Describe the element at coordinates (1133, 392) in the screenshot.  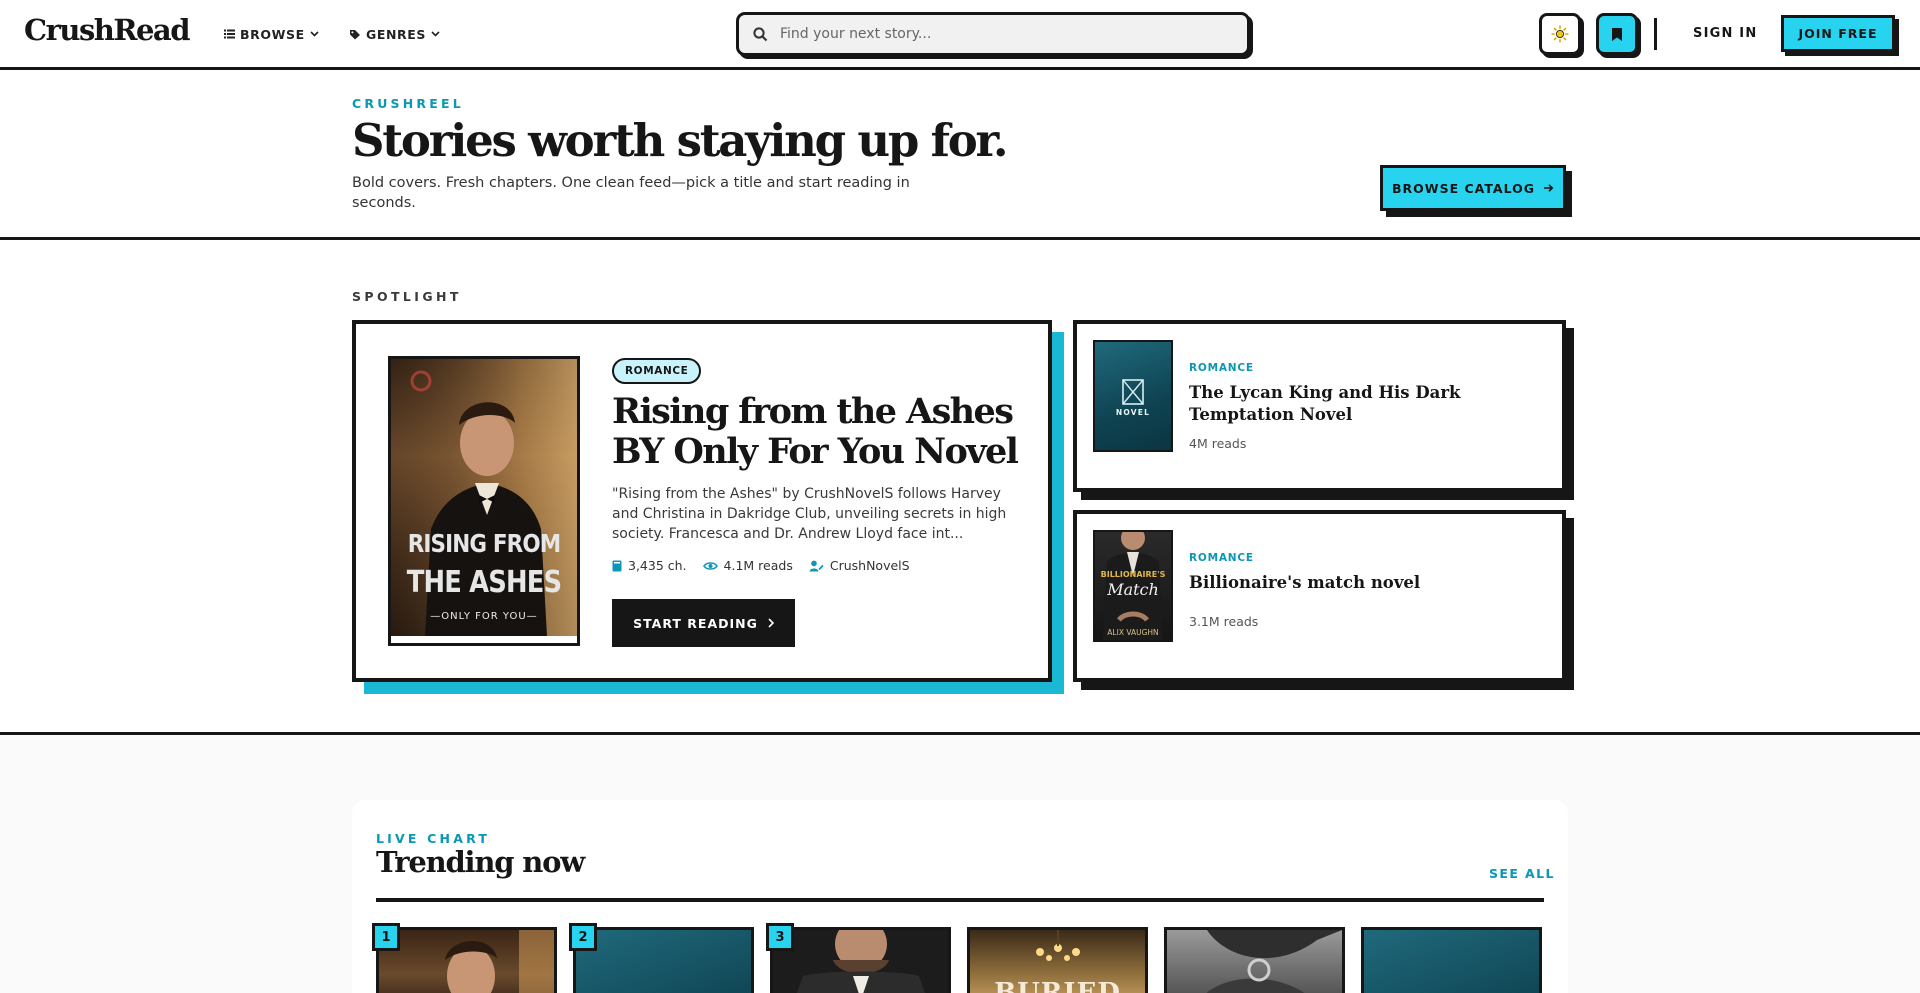
I see `book-placeholder-icon` at that location.